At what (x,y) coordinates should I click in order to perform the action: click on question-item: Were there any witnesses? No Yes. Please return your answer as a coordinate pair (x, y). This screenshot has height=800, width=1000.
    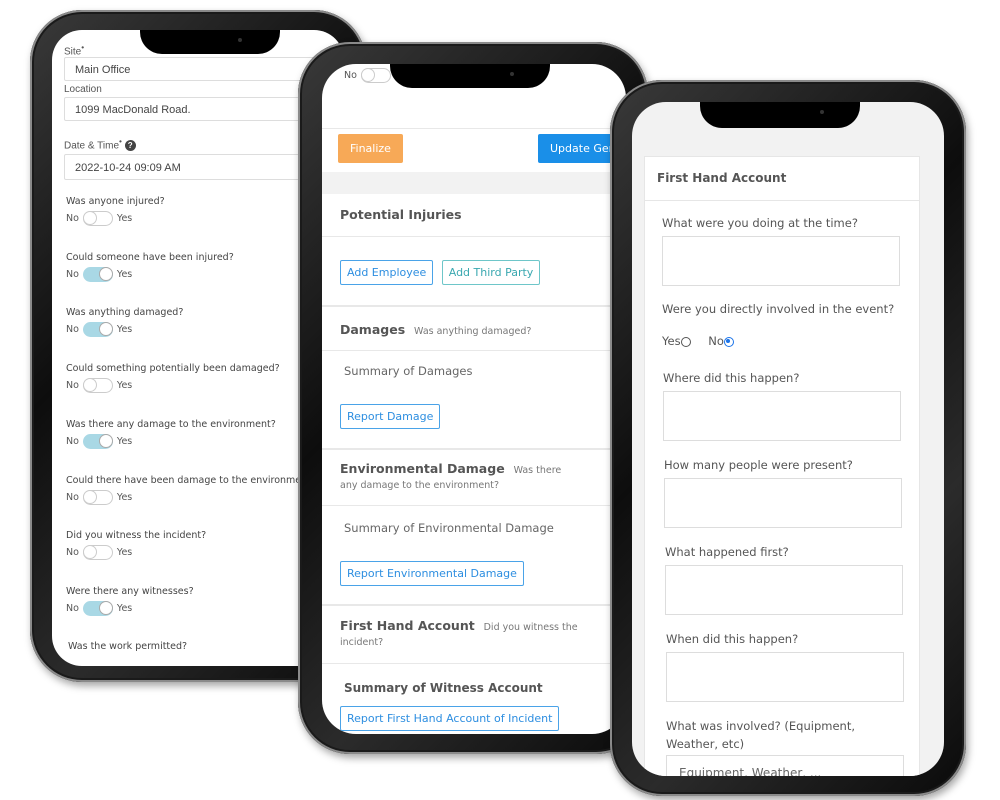
    Looking at the image, I should click on (130, 601).